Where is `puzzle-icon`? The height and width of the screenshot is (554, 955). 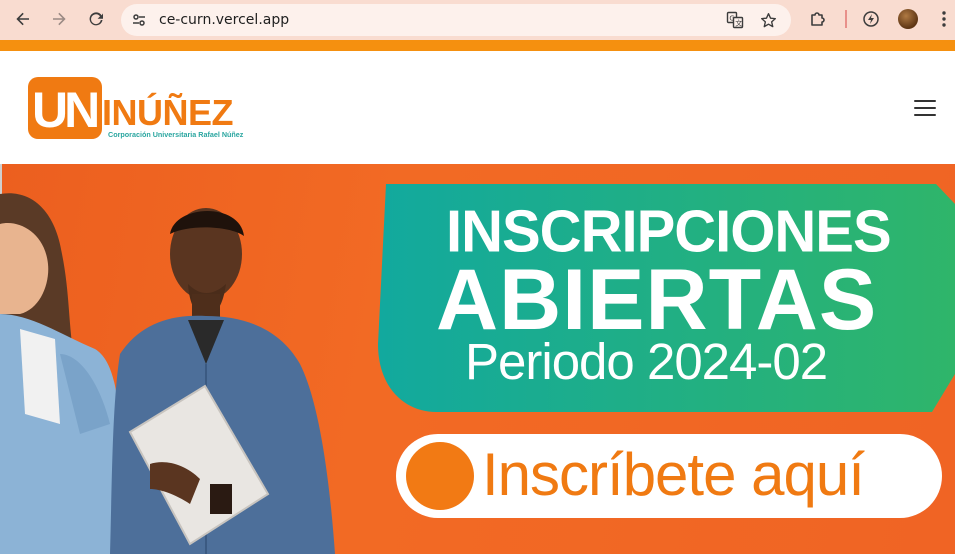 puzzle-icon is located at coordinates (818, 19).